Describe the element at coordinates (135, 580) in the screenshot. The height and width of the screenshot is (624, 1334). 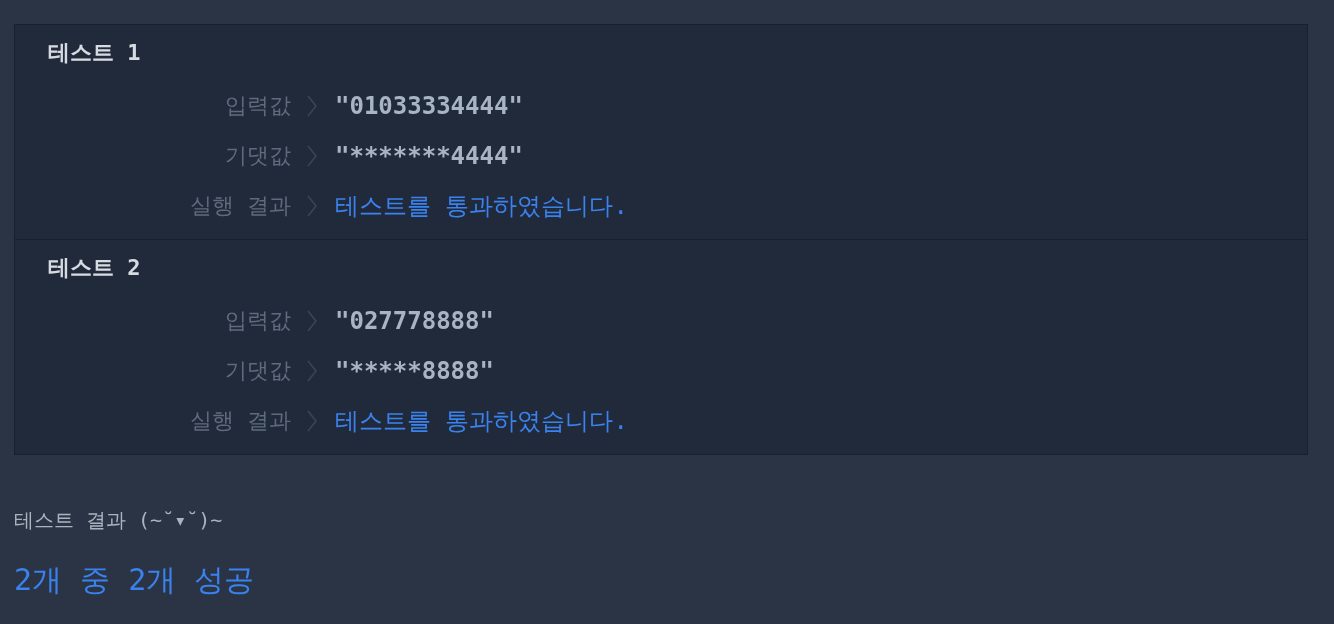
I see `summary-result: 2개 중 2개 성공` at that location.